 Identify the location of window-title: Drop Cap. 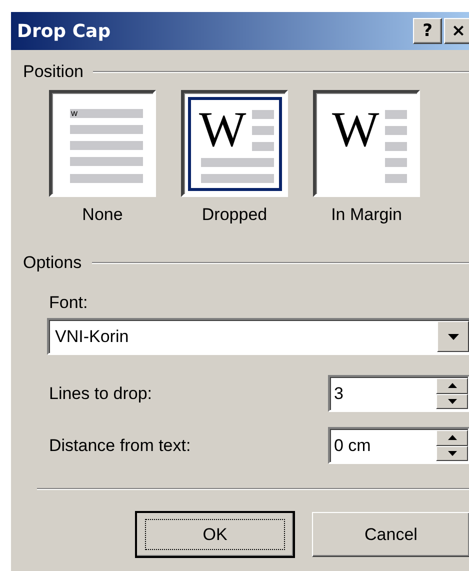
(64, 31).